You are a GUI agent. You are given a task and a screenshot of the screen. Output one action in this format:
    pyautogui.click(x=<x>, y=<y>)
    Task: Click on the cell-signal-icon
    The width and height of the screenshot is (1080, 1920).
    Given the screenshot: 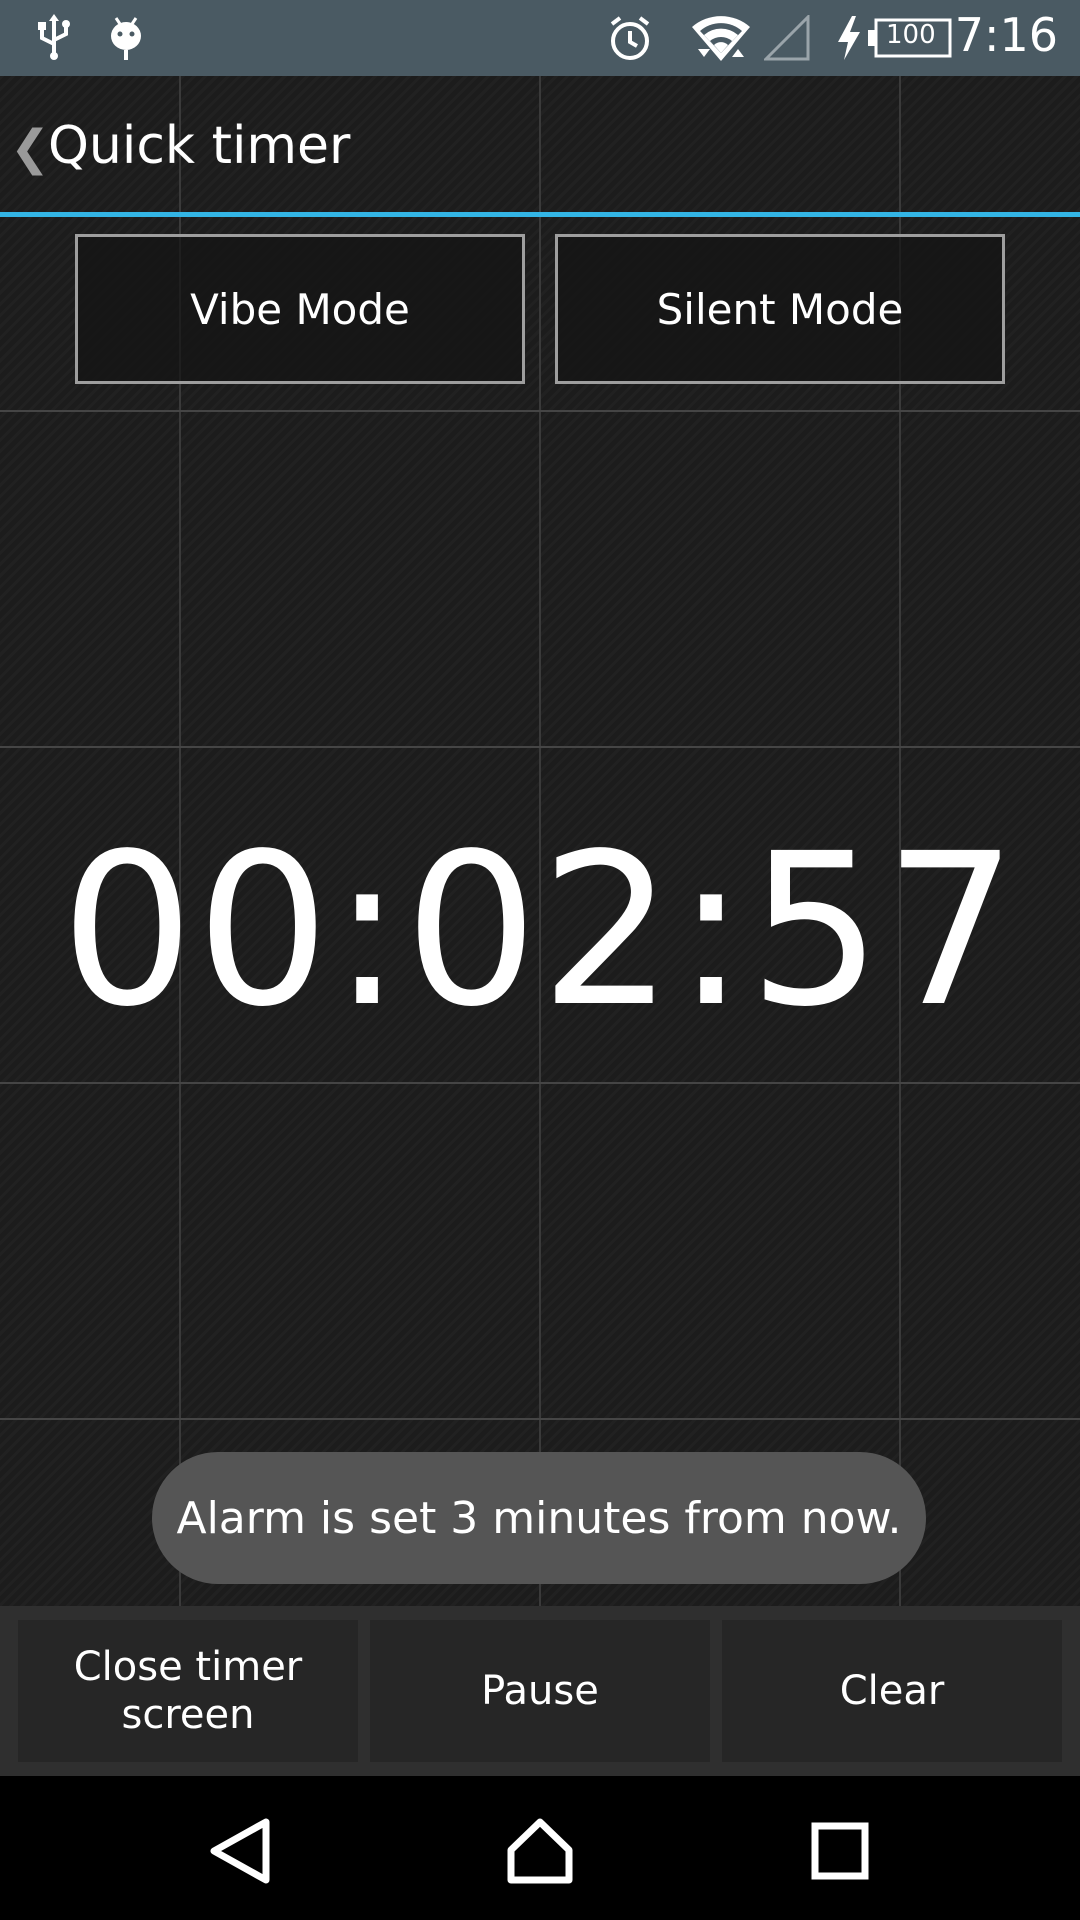 What is the action you would take?
    pyautogui.click(x=787, y=38)
    